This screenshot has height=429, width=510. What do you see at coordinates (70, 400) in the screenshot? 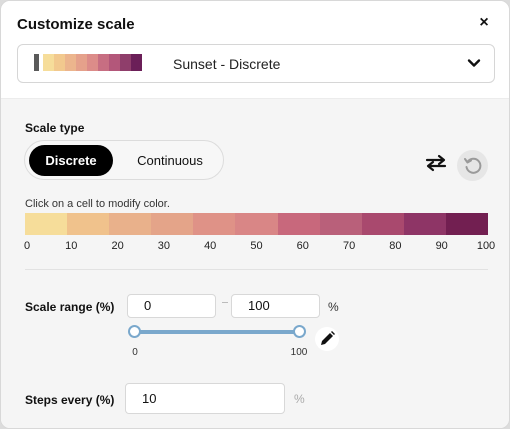
I see `steps-label: Steps every (%)` at bounding box center [70, 400].